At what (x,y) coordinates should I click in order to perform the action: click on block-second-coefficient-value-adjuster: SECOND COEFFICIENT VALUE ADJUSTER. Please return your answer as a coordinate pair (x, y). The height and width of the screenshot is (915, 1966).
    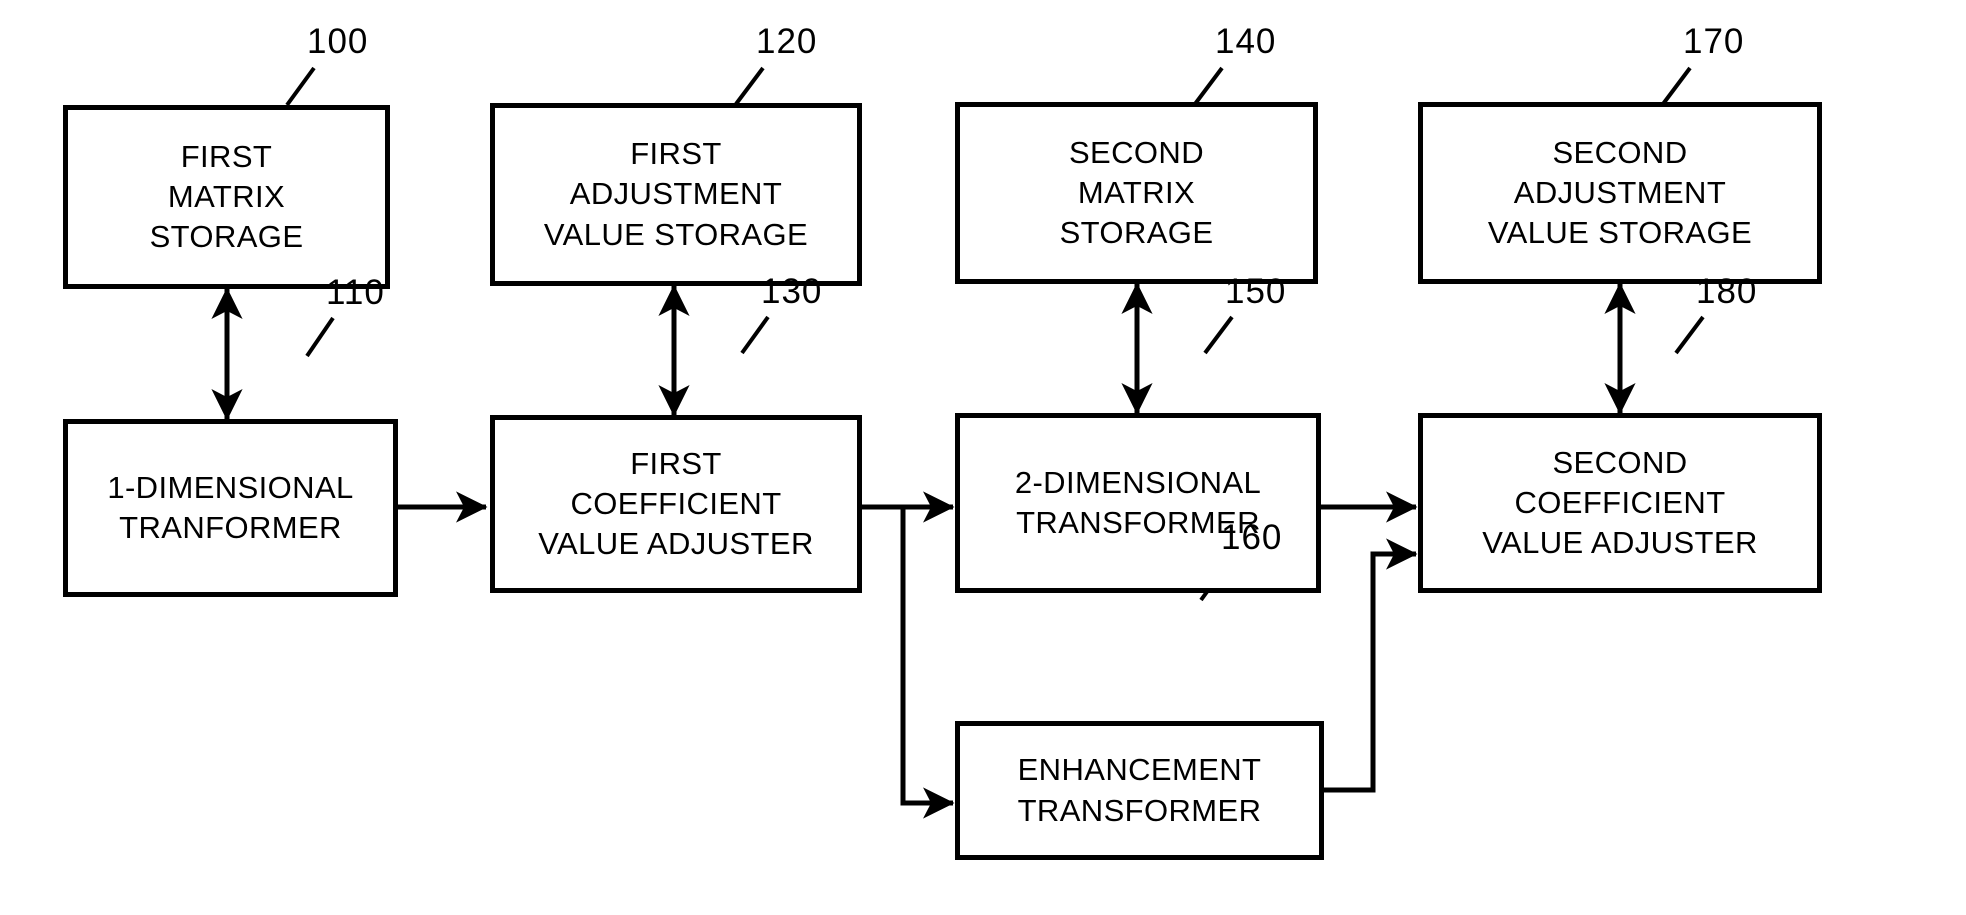
    Looking at the image, I should click on (1620, 503).